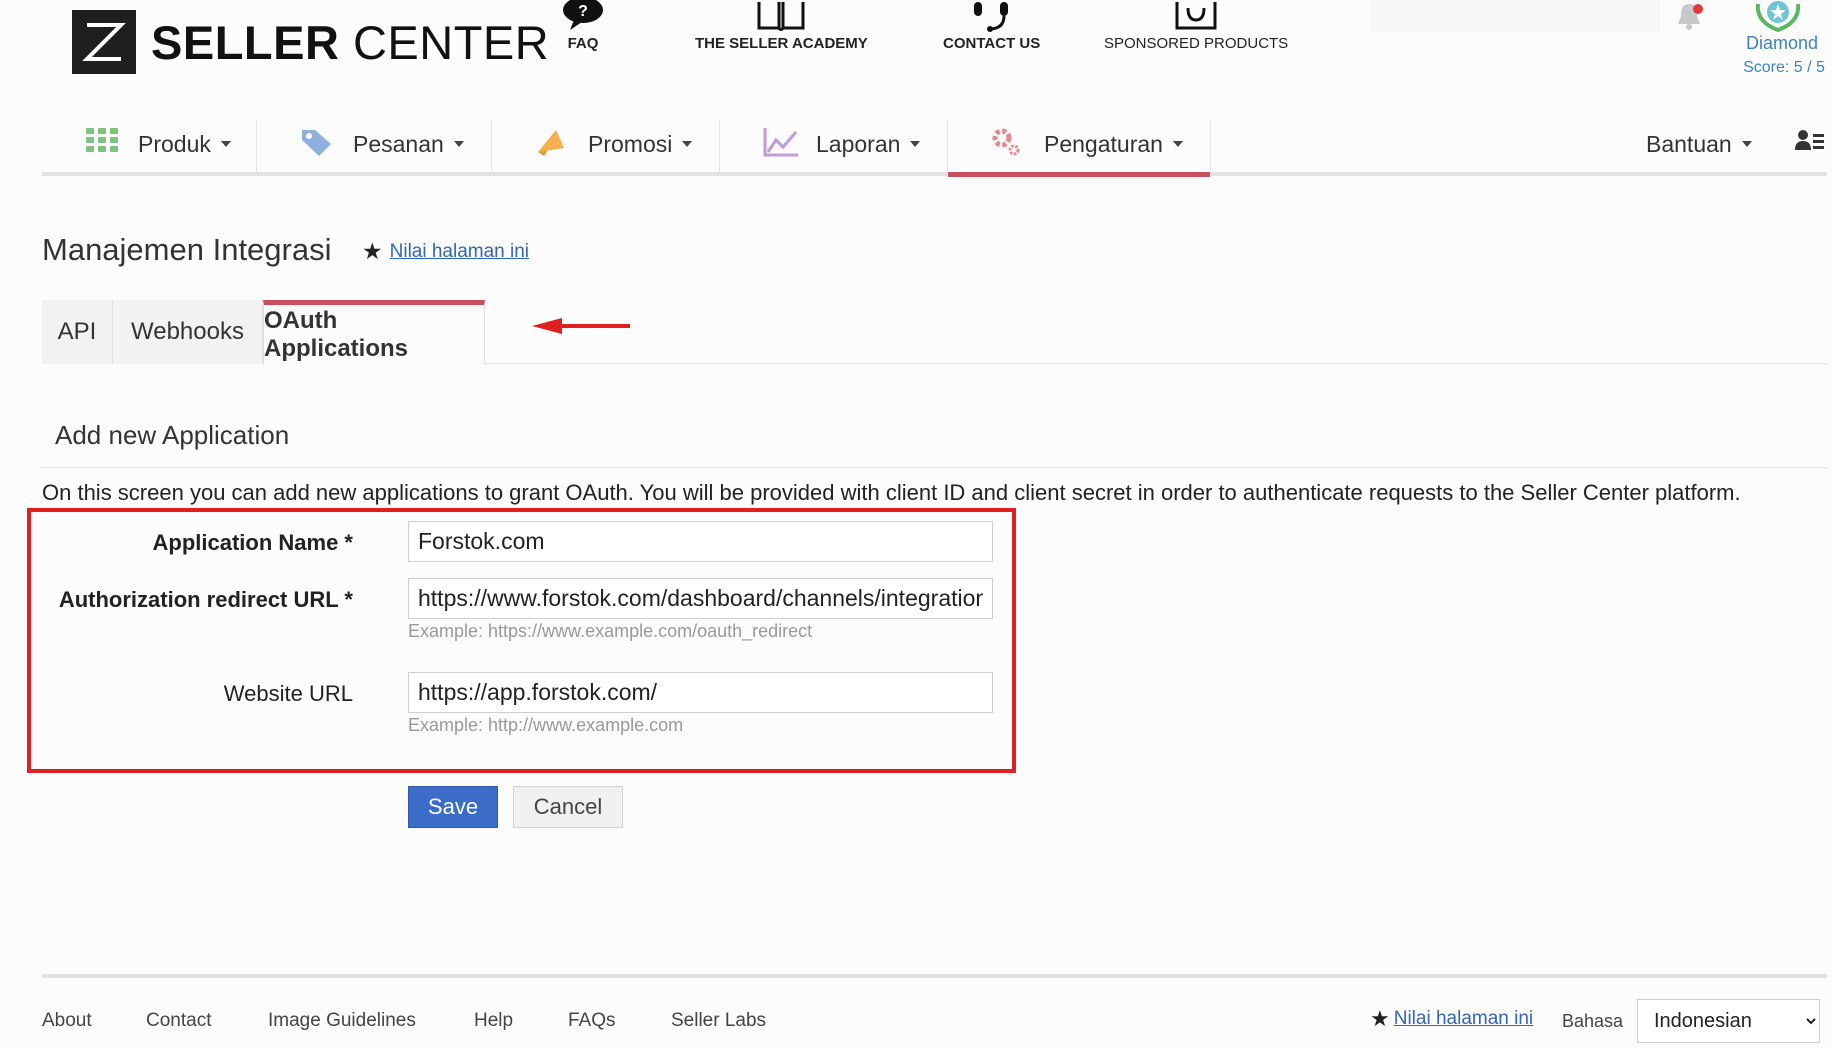  I want to click on topnav-faq-label: FAQ, so click(583, 43).